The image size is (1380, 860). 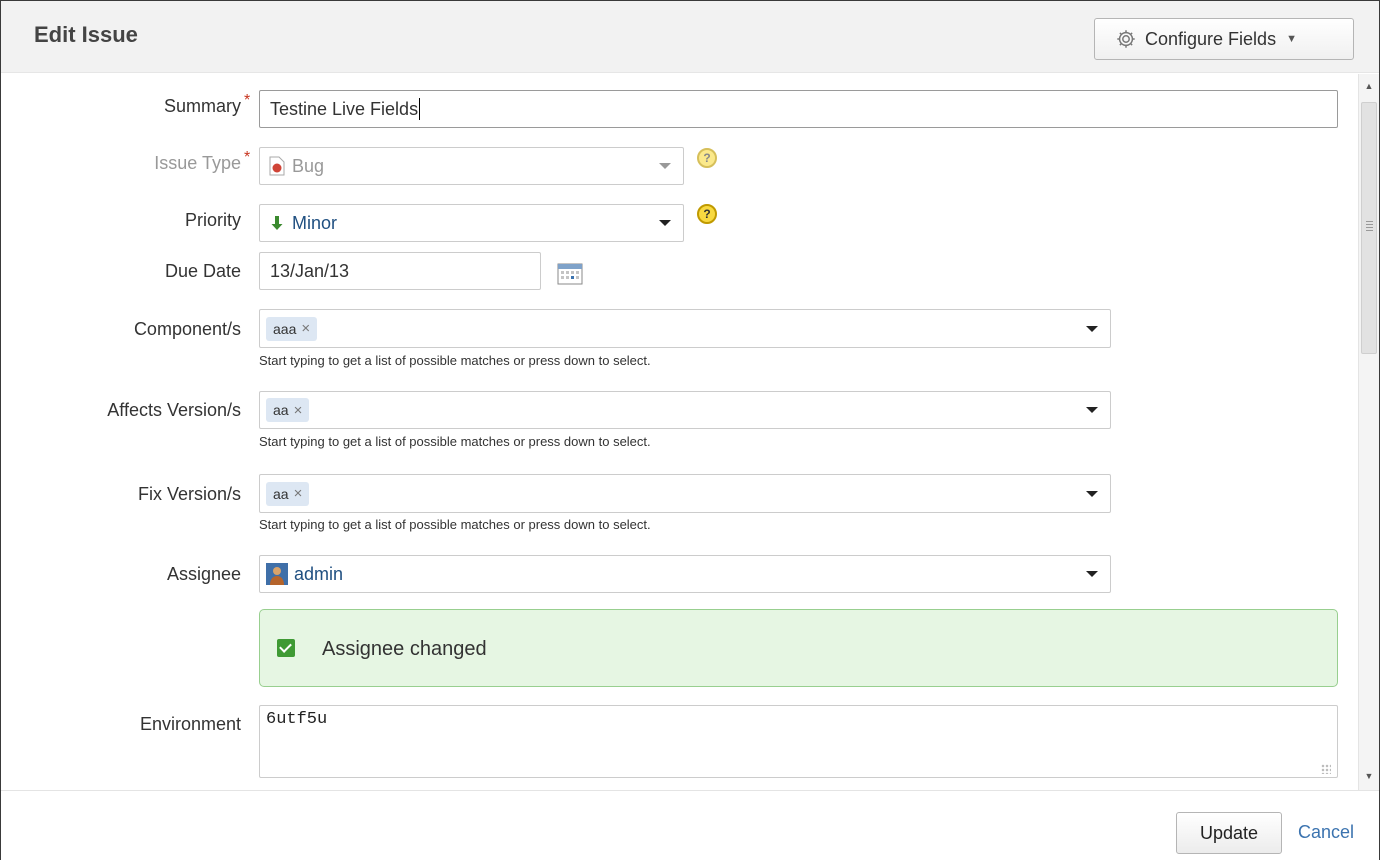 I want to click on text-cursor, so click(x=420, y=109).